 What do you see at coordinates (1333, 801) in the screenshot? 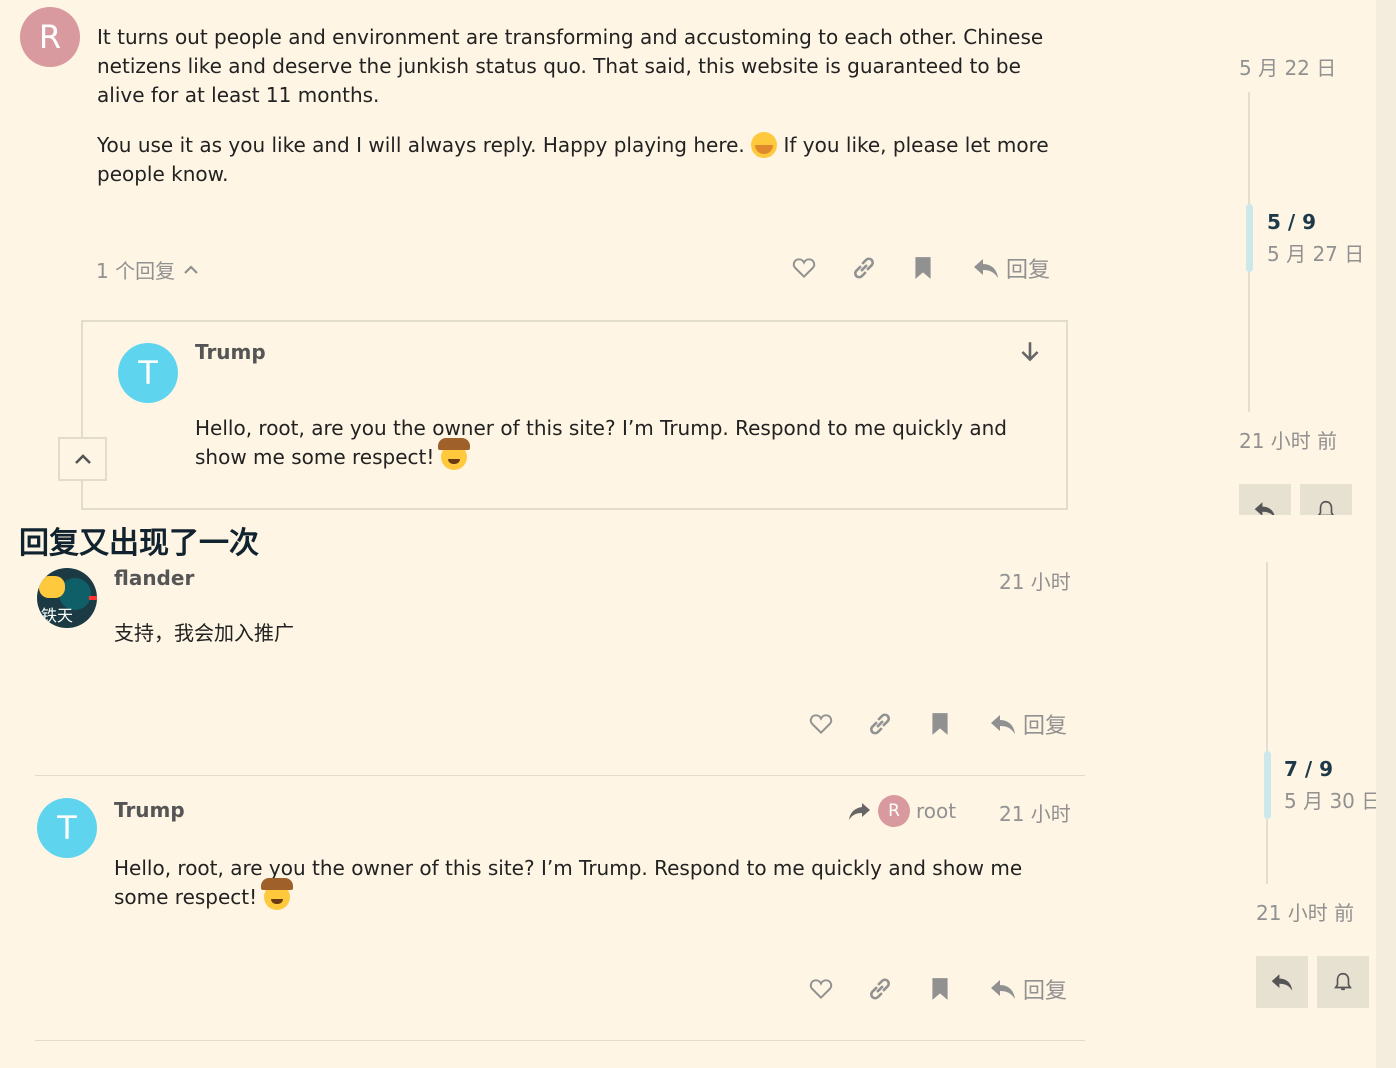
I see `timeline-current-date: 5 月 30 日` at bounding box center [1333, 801].